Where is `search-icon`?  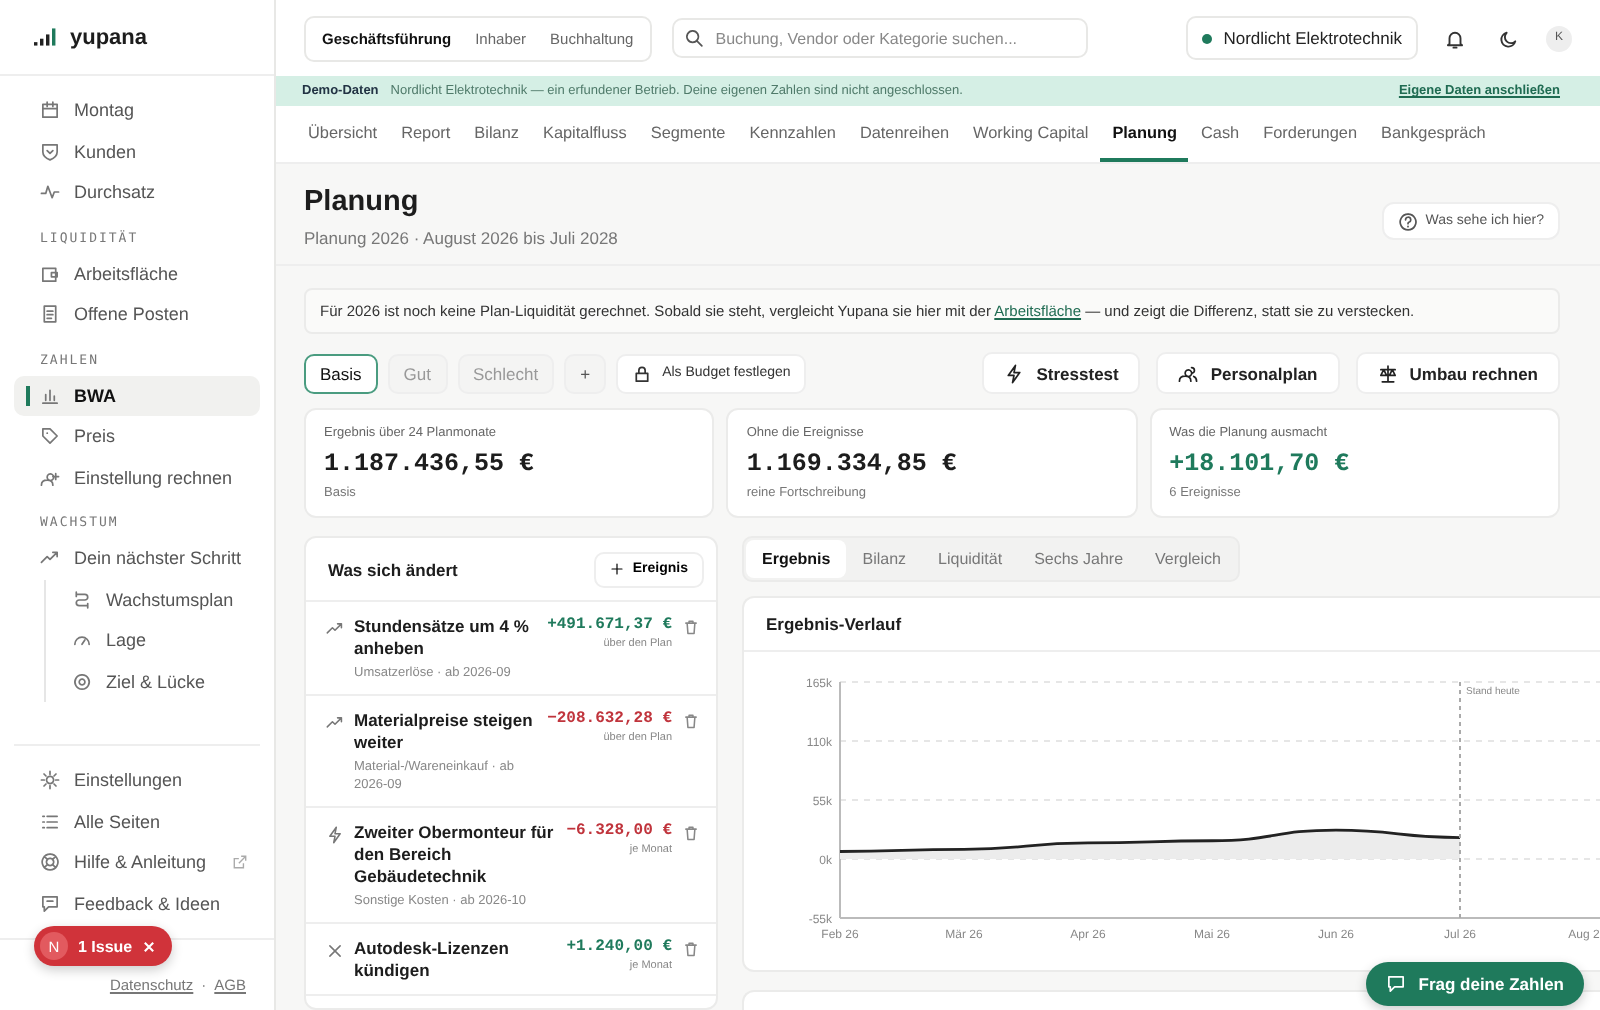
search-icon is located at coordinates (693, 38).